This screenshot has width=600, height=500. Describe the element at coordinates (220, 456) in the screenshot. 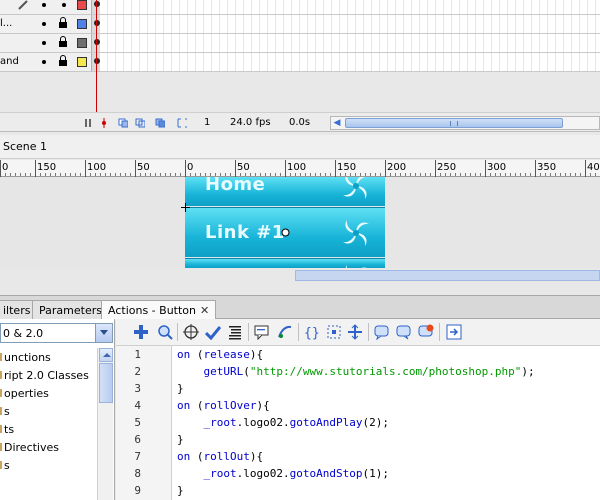

I see `code-line: on (rollOut){` at that location.